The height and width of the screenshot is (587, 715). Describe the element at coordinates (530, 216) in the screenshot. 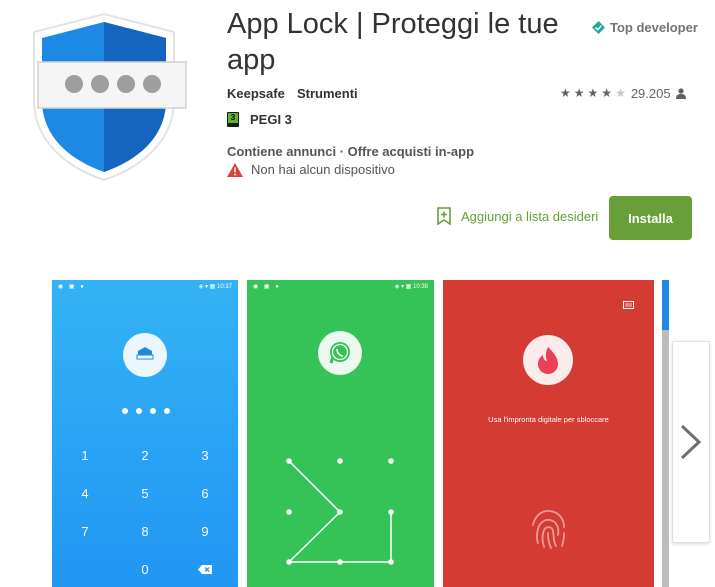

I see `wishlist-label: Aggiungi a lista desideri` at that location.